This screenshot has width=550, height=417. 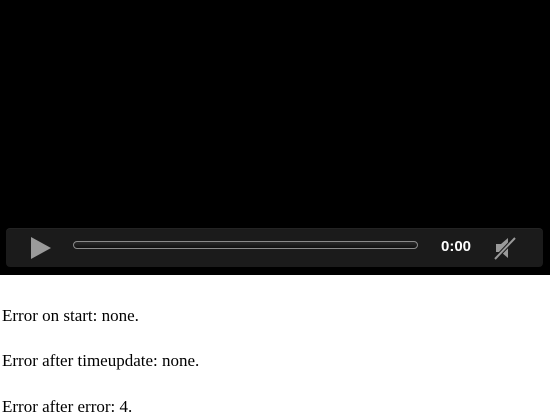 I want to click on status-error-after-error: Error after error: 4., so click(x=67, y=406).